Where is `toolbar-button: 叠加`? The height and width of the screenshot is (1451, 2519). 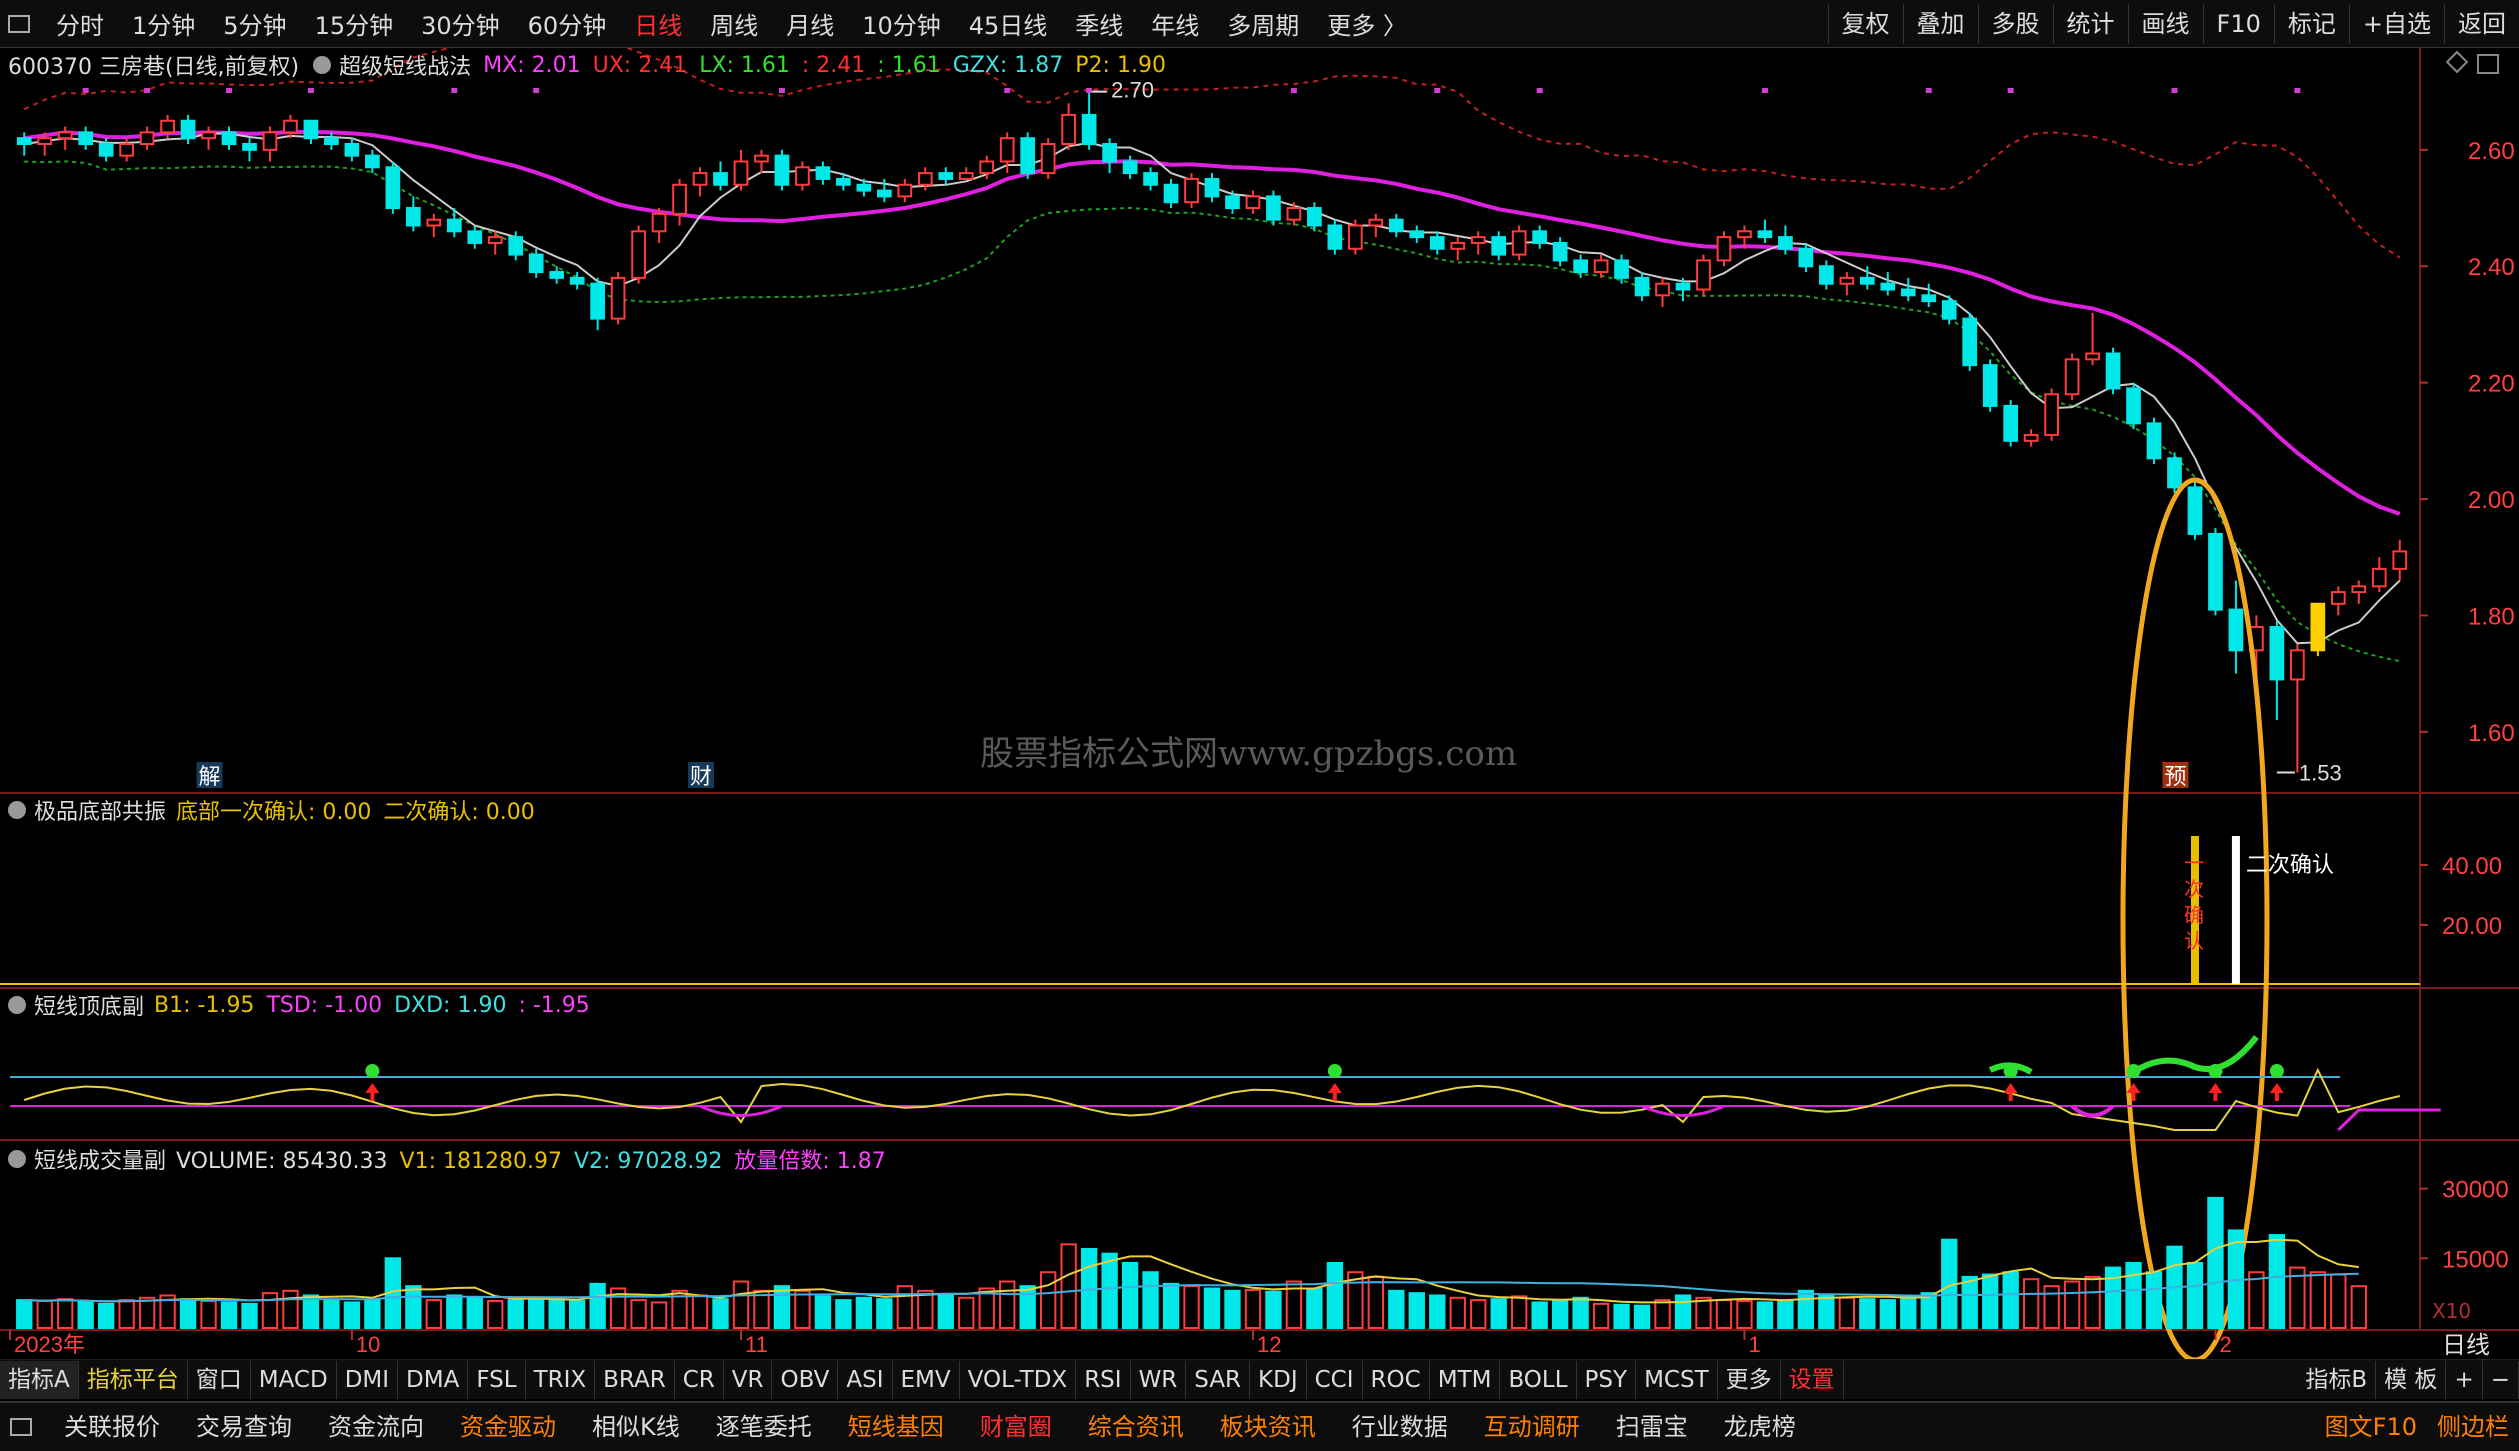 toolbar-button: 叠加 is located at coordinates (1940, 24).